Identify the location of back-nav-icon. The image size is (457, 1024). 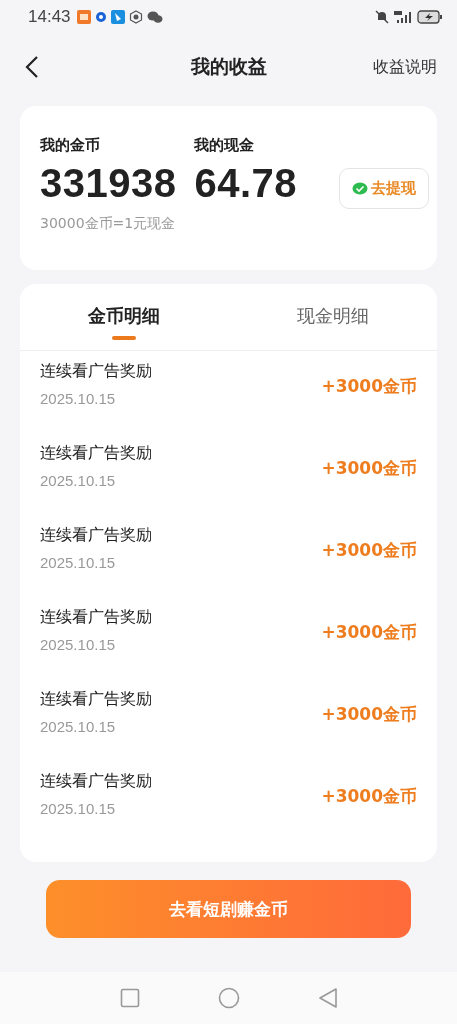
(327, 998).